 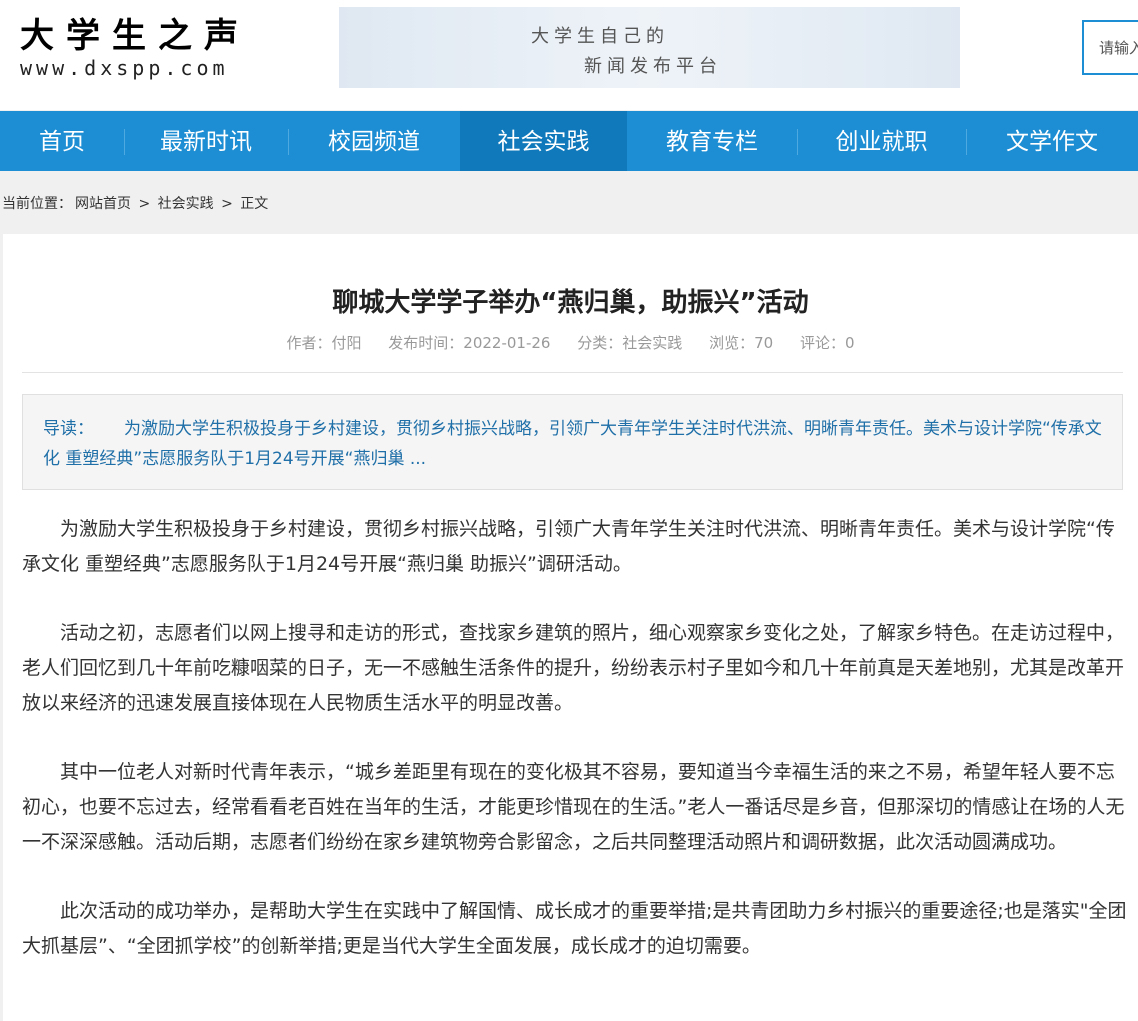 What do you see at coordinates (37, 204) in the screenshot?
I see `breadcrumb-prefix: 当前位置：` at bounding box center [37, 204].